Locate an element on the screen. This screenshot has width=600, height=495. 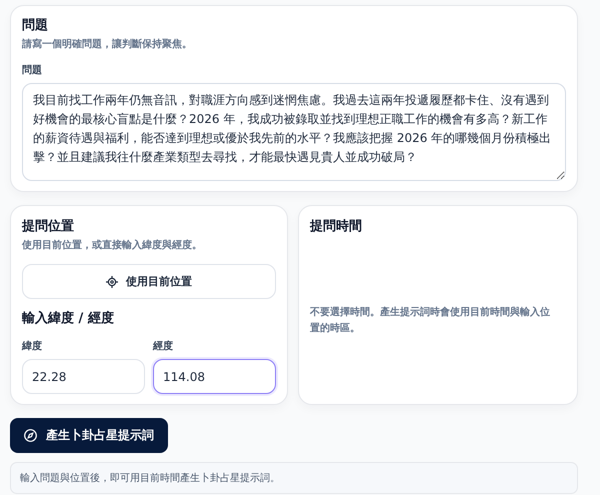
card-title: 問題 is located at coordinates (35, 25).